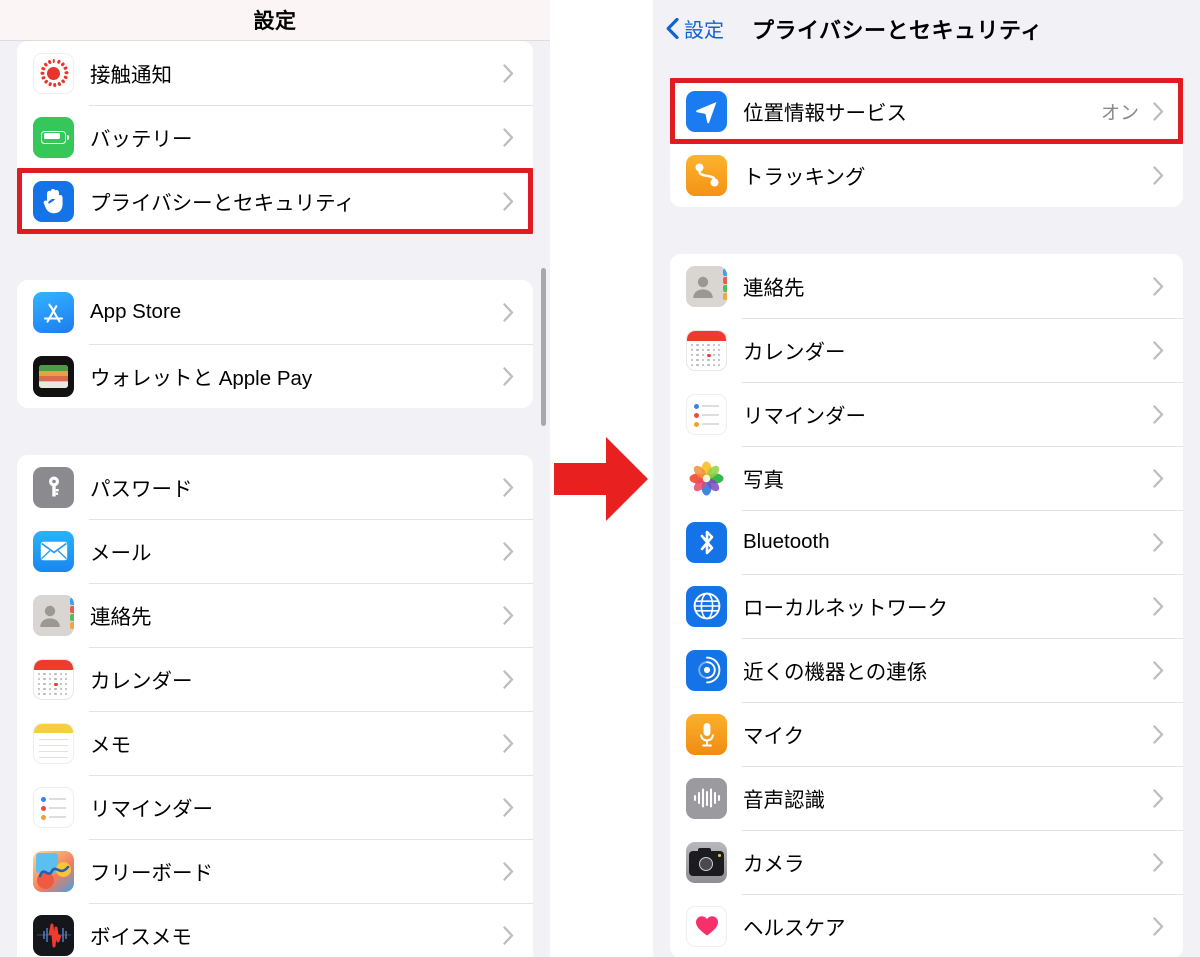 The image size is (1200, 957). What do you see at coordinates (926, 862) in the screenshot?
I see `list-item: カメラ` at bounding box center [926, 862].